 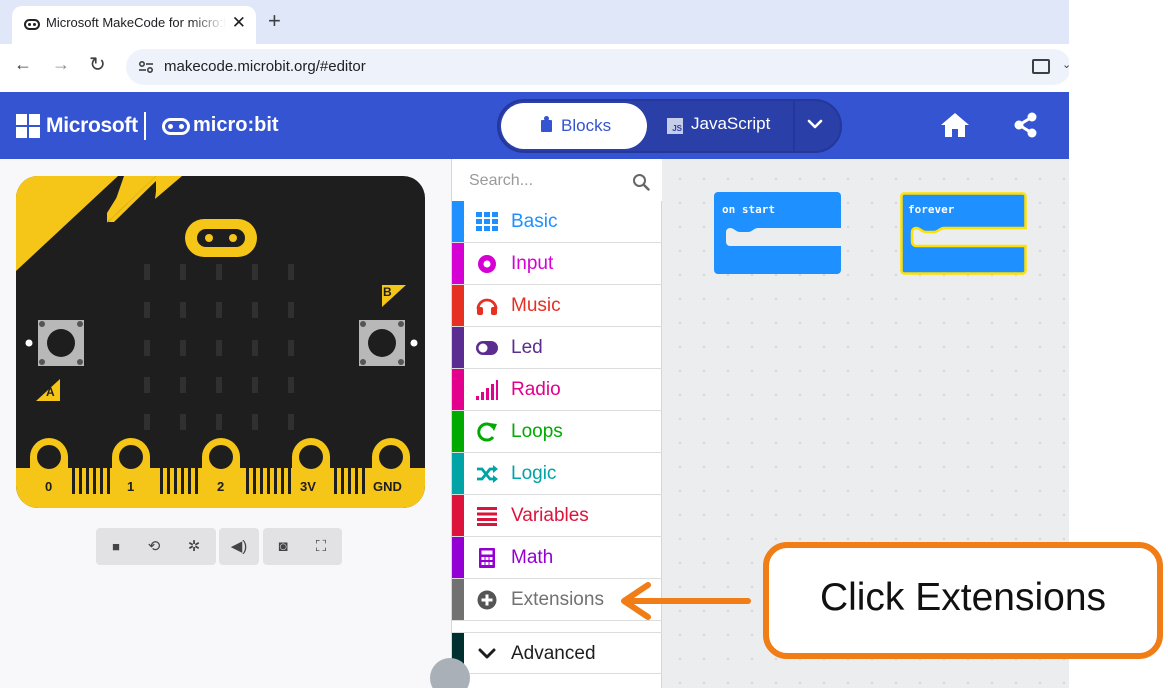 I want to click on forever-label: forever, so click(x=931, y=209).